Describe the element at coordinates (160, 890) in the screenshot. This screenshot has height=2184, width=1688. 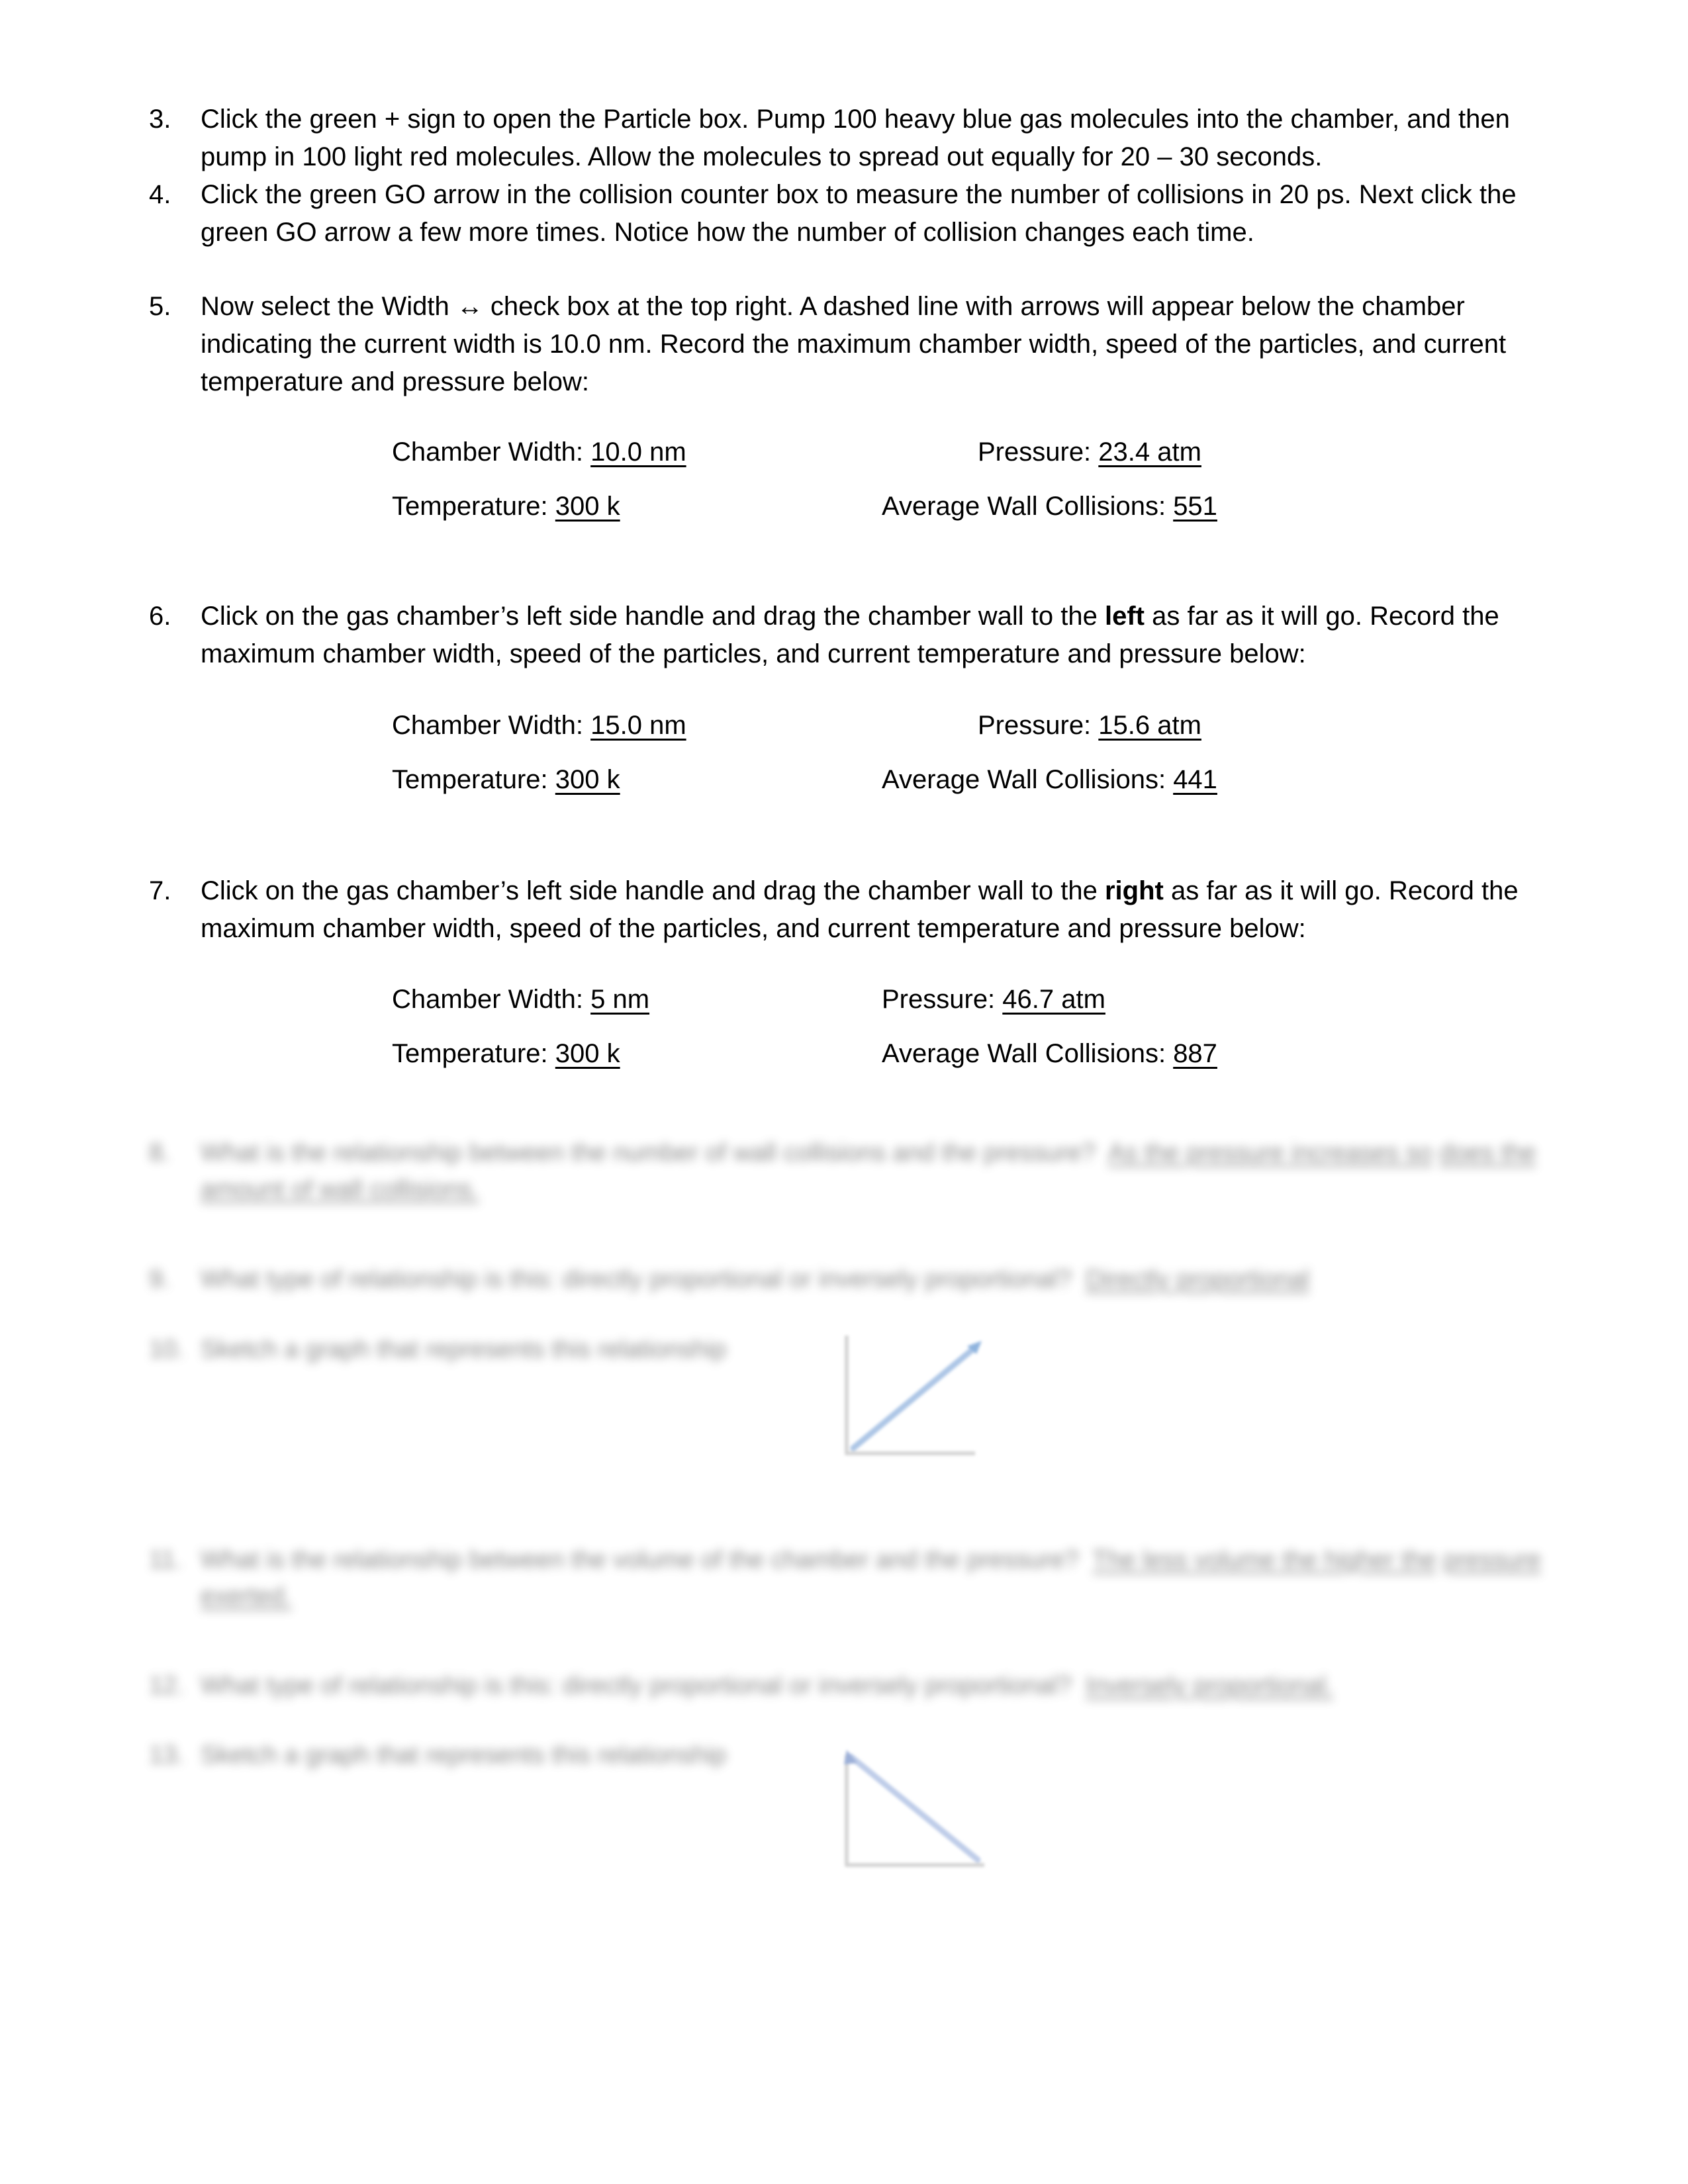
I see `list-item-number: 7.` at that location.